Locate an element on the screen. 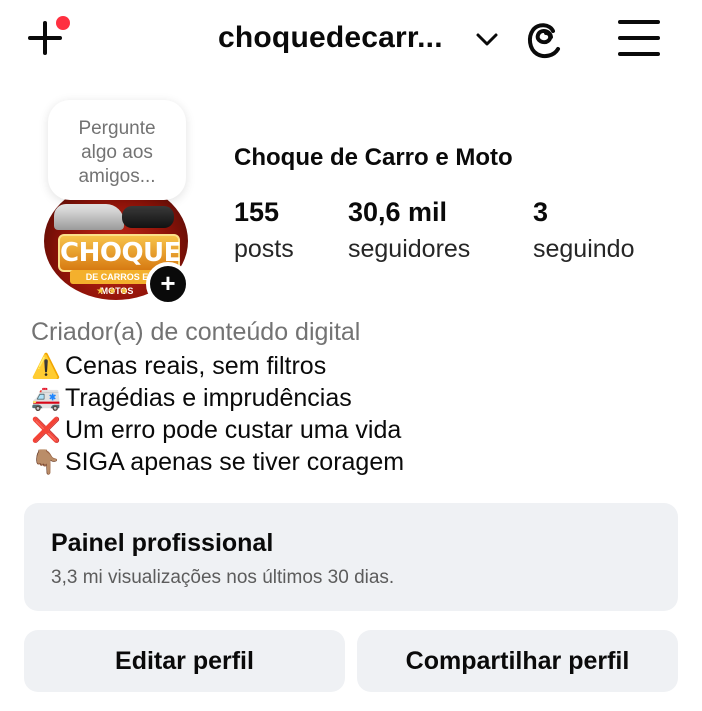 This screenshot has width=702, height=711. note-line: Pergunte is located at coordinates (117, 128).